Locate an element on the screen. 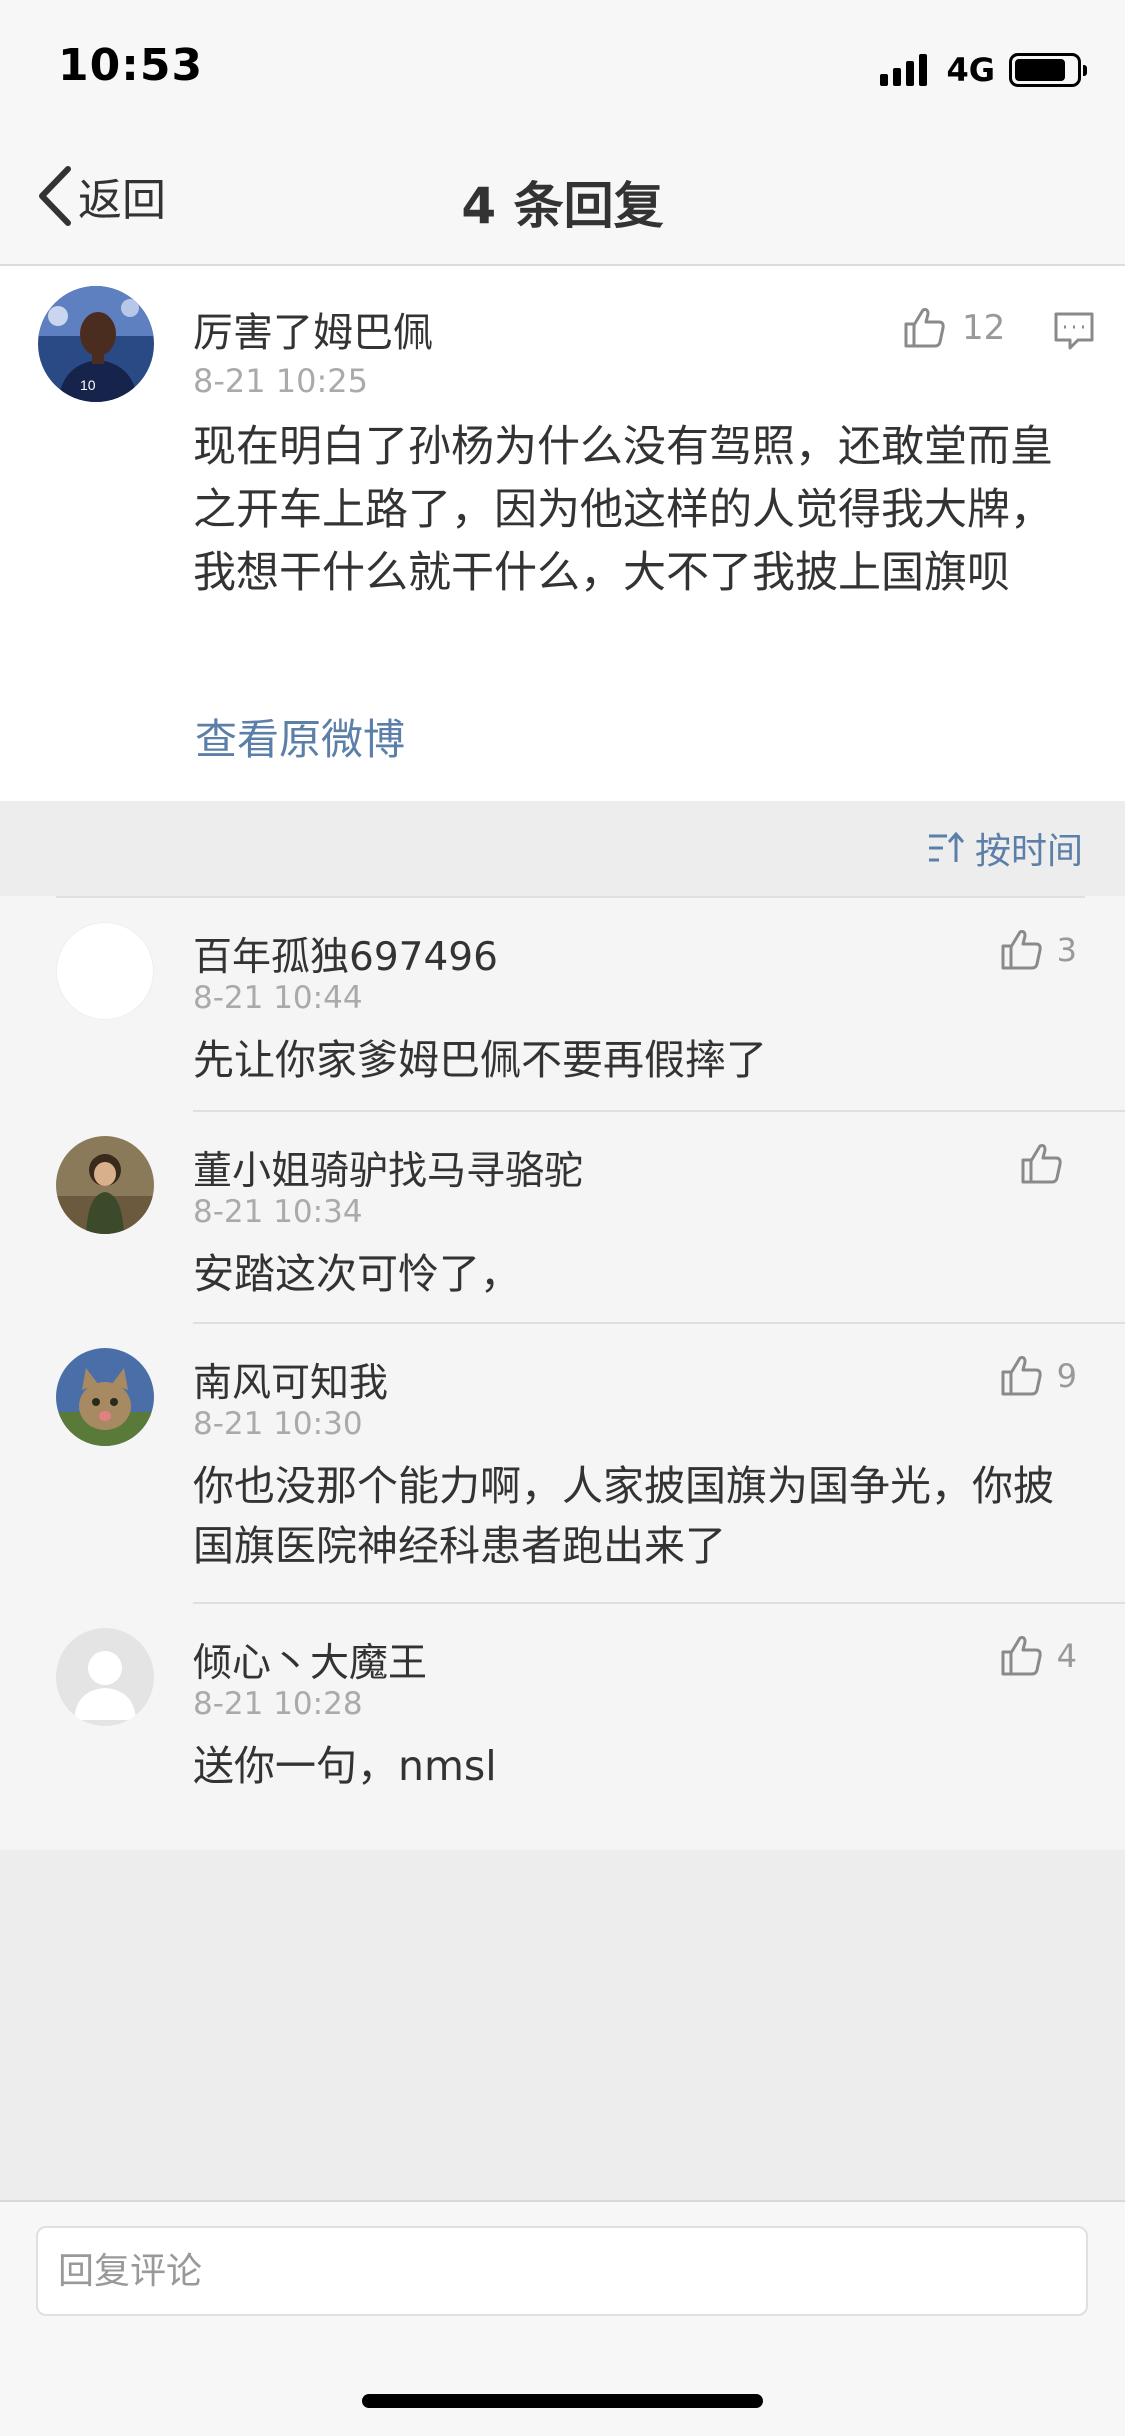 The height and width of the screenshot is (2436, 1125). reply-item: 百年孤独697496 8-21 10:44 先让你家爹姆巴佩不要再假摔了 3 is located at coordinates (562, 1003).